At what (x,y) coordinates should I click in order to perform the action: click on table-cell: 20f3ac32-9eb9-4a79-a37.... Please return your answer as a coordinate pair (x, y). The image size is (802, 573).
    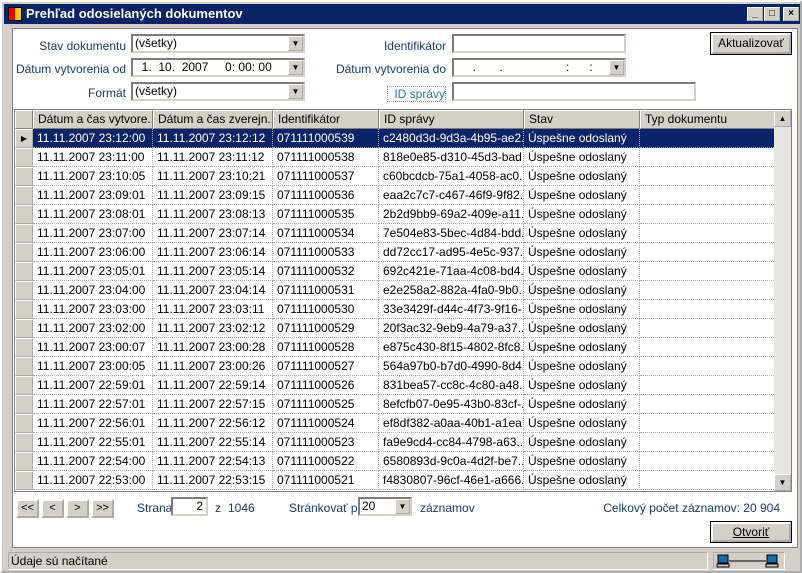
    Looking at the image, I should click on (451, 328).